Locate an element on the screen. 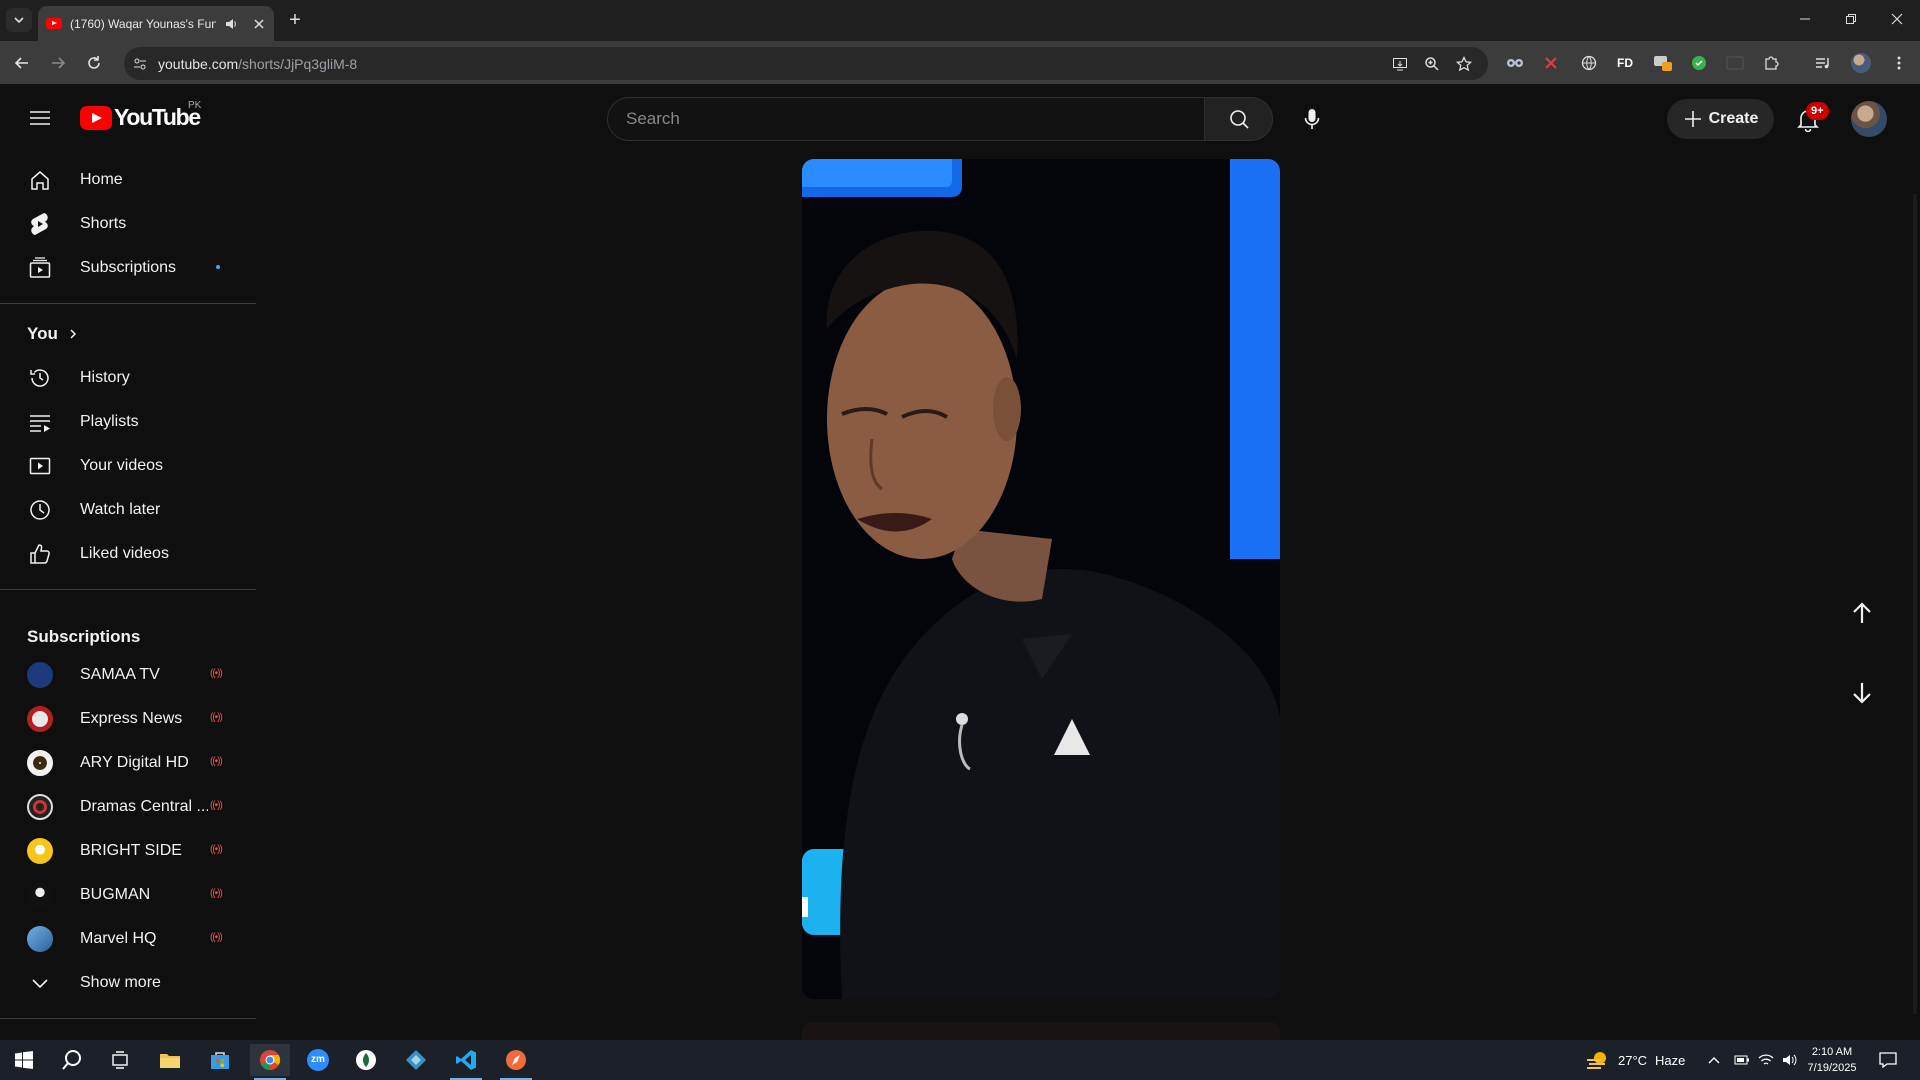 Image resolution: width=1920 pixels, height=1080 pixels. close-window-button is located at coordinates (1897, 20).